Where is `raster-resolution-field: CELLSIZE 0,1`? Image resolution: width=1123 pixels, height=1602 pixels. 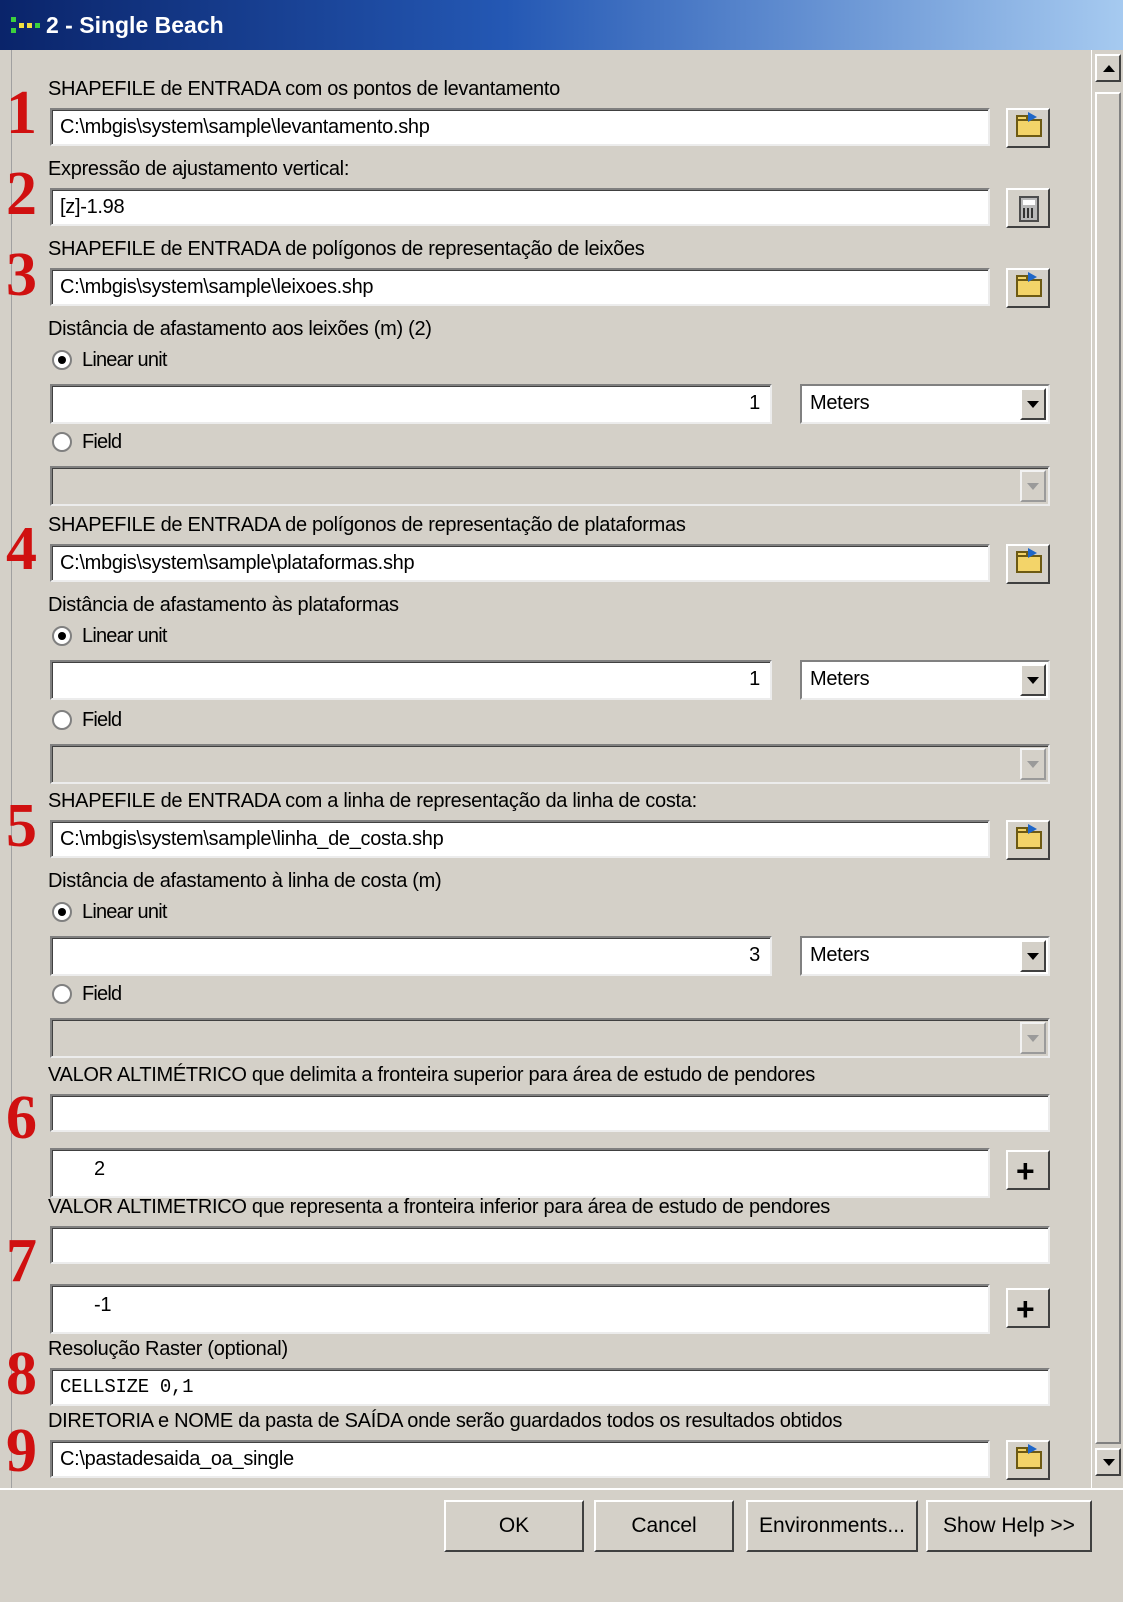
raster-resolution-field: CELLSIZE 0,1 is located at coordinates (550, 1387).